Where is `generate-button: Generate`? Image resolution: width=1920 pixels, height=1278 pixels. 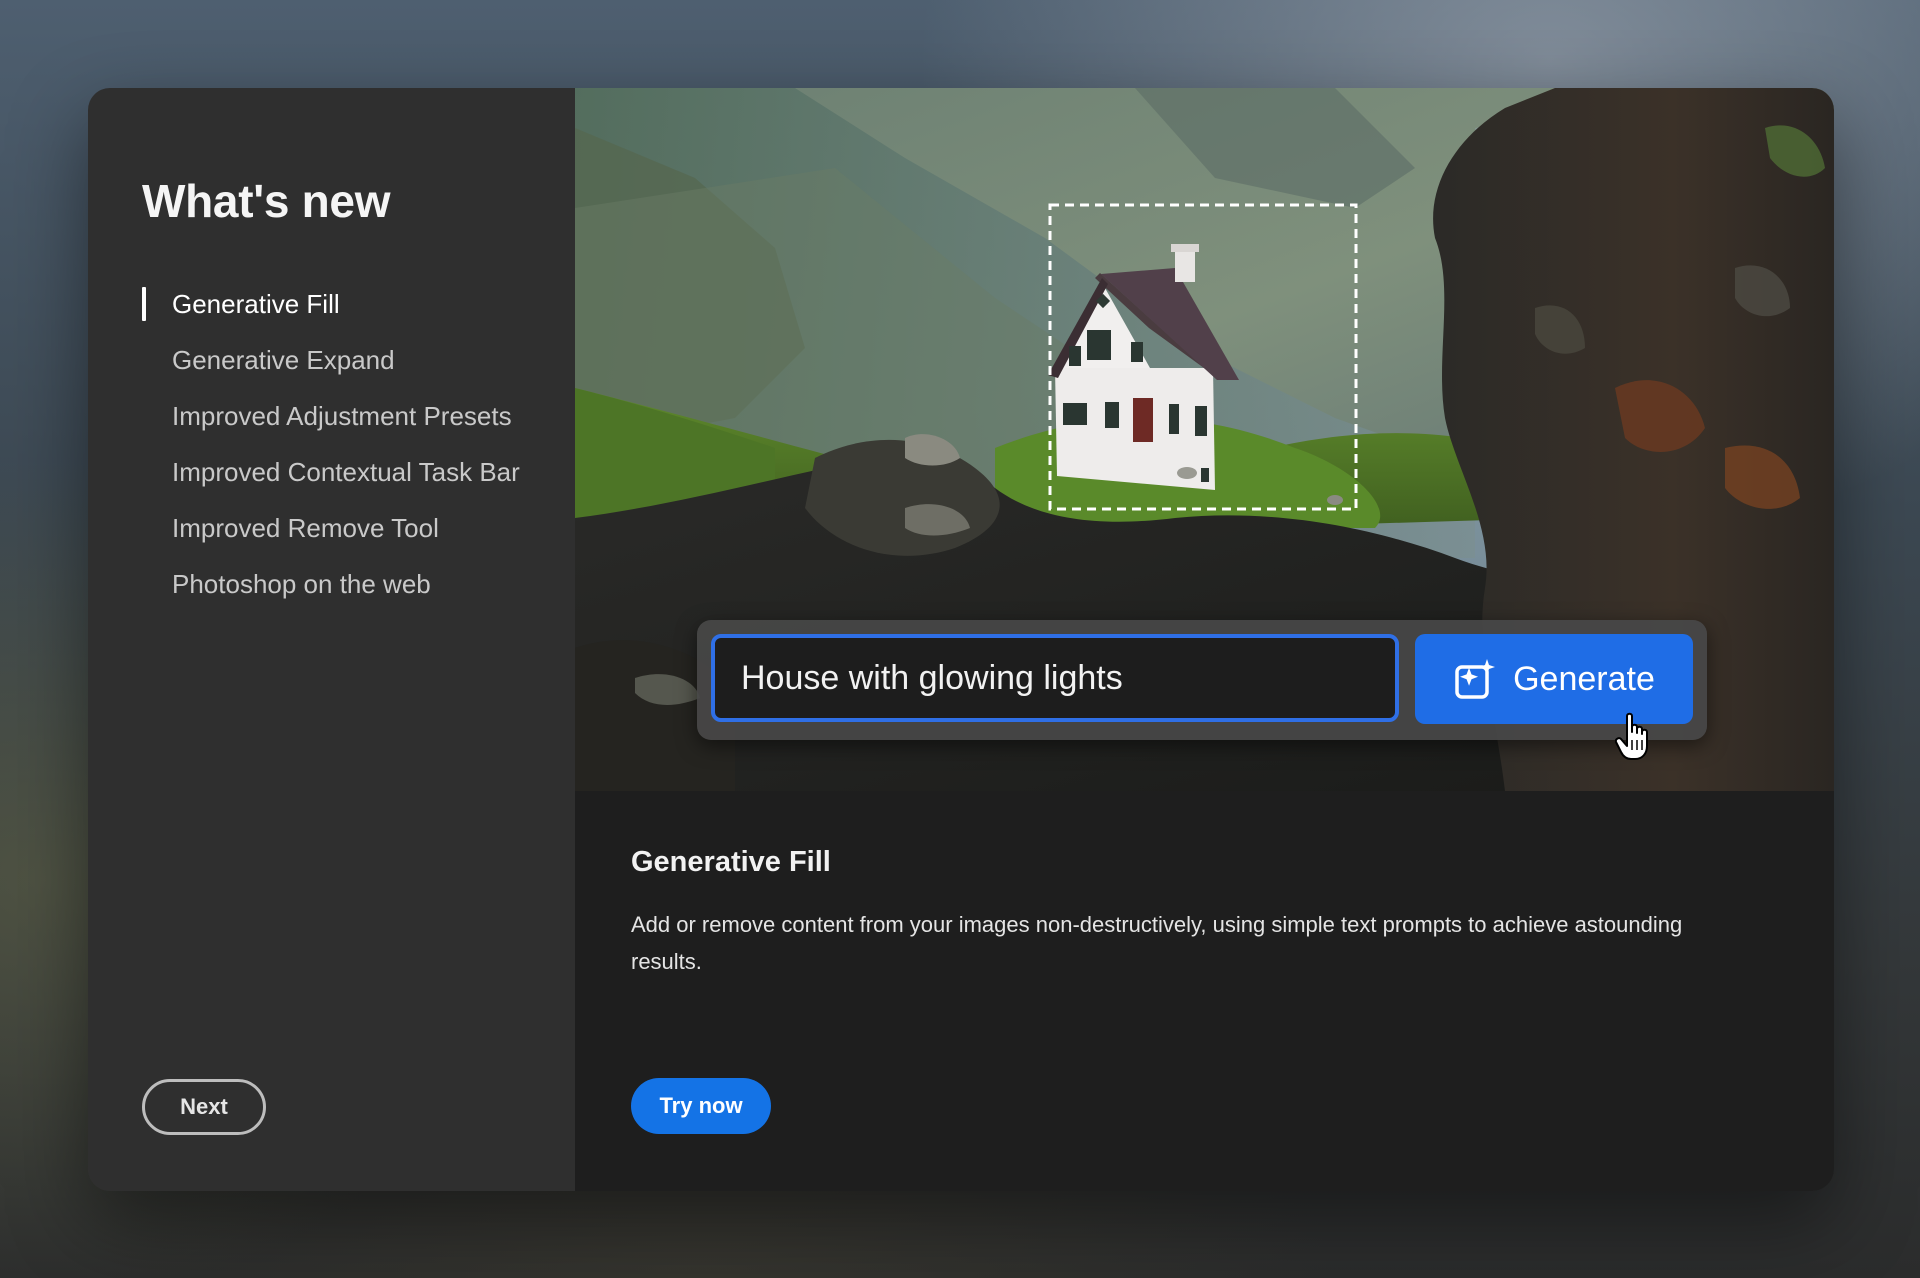 generate-button: Generate is located at coordinates (1554, 679).